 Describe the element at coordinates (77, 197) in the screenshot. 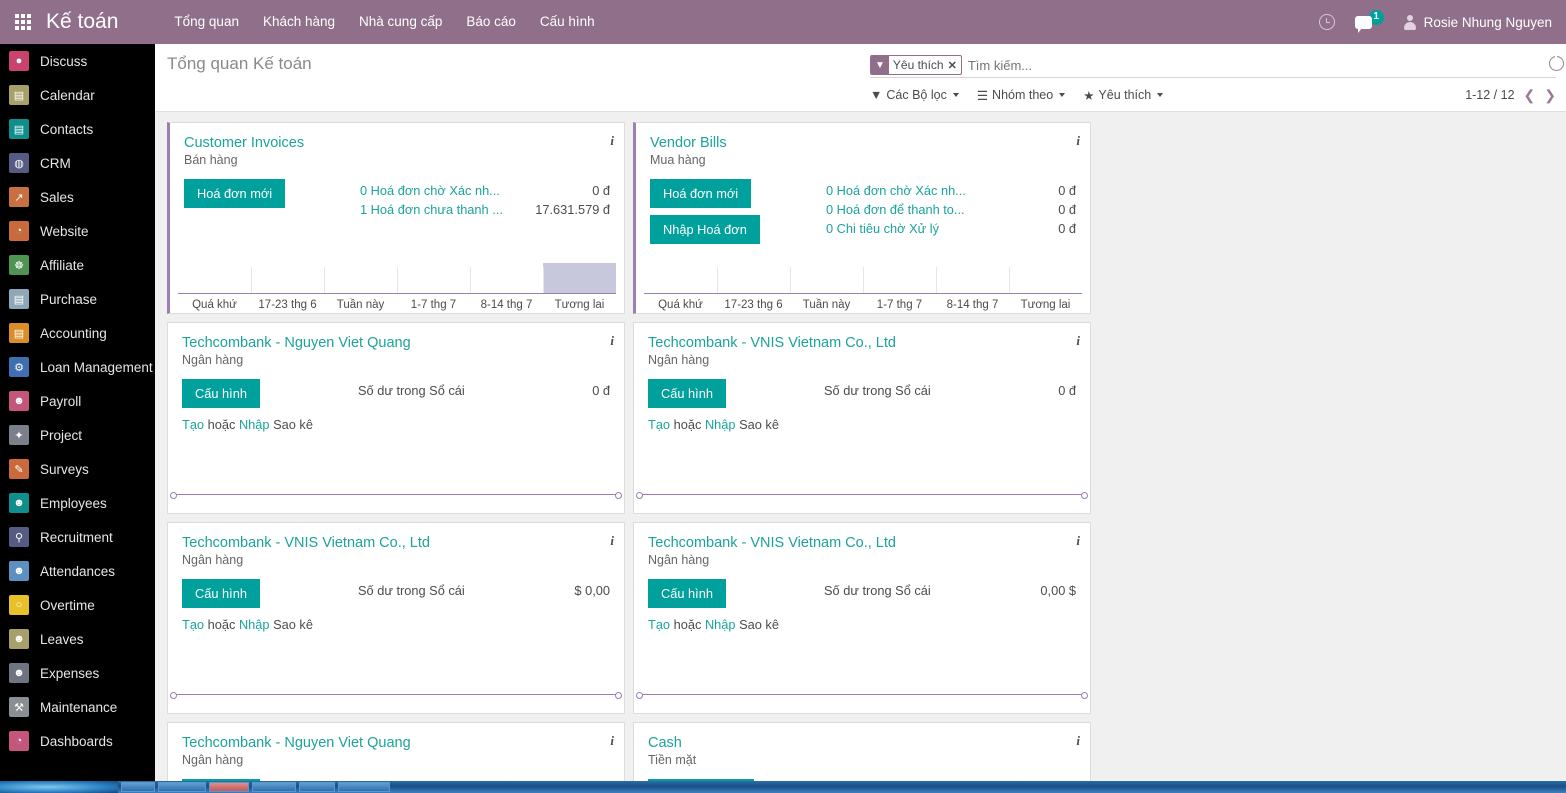

I see `sidebar-item-sales: ↗ Sales` at that location.